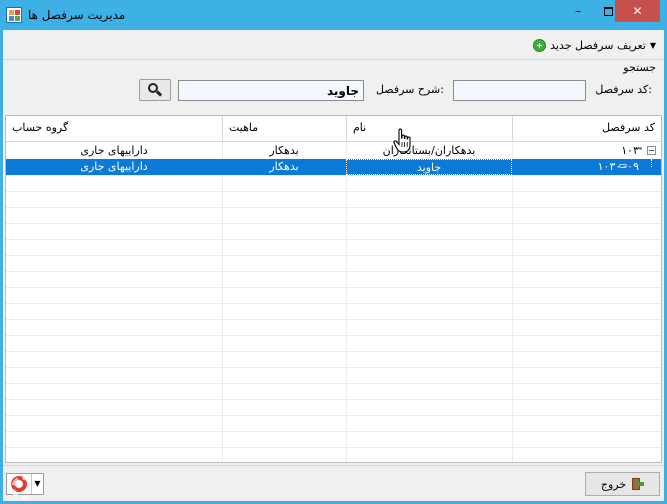 The height and width of the screenshot is (504, 667). I want to click on plus-circle-icon, so click(540, 45).